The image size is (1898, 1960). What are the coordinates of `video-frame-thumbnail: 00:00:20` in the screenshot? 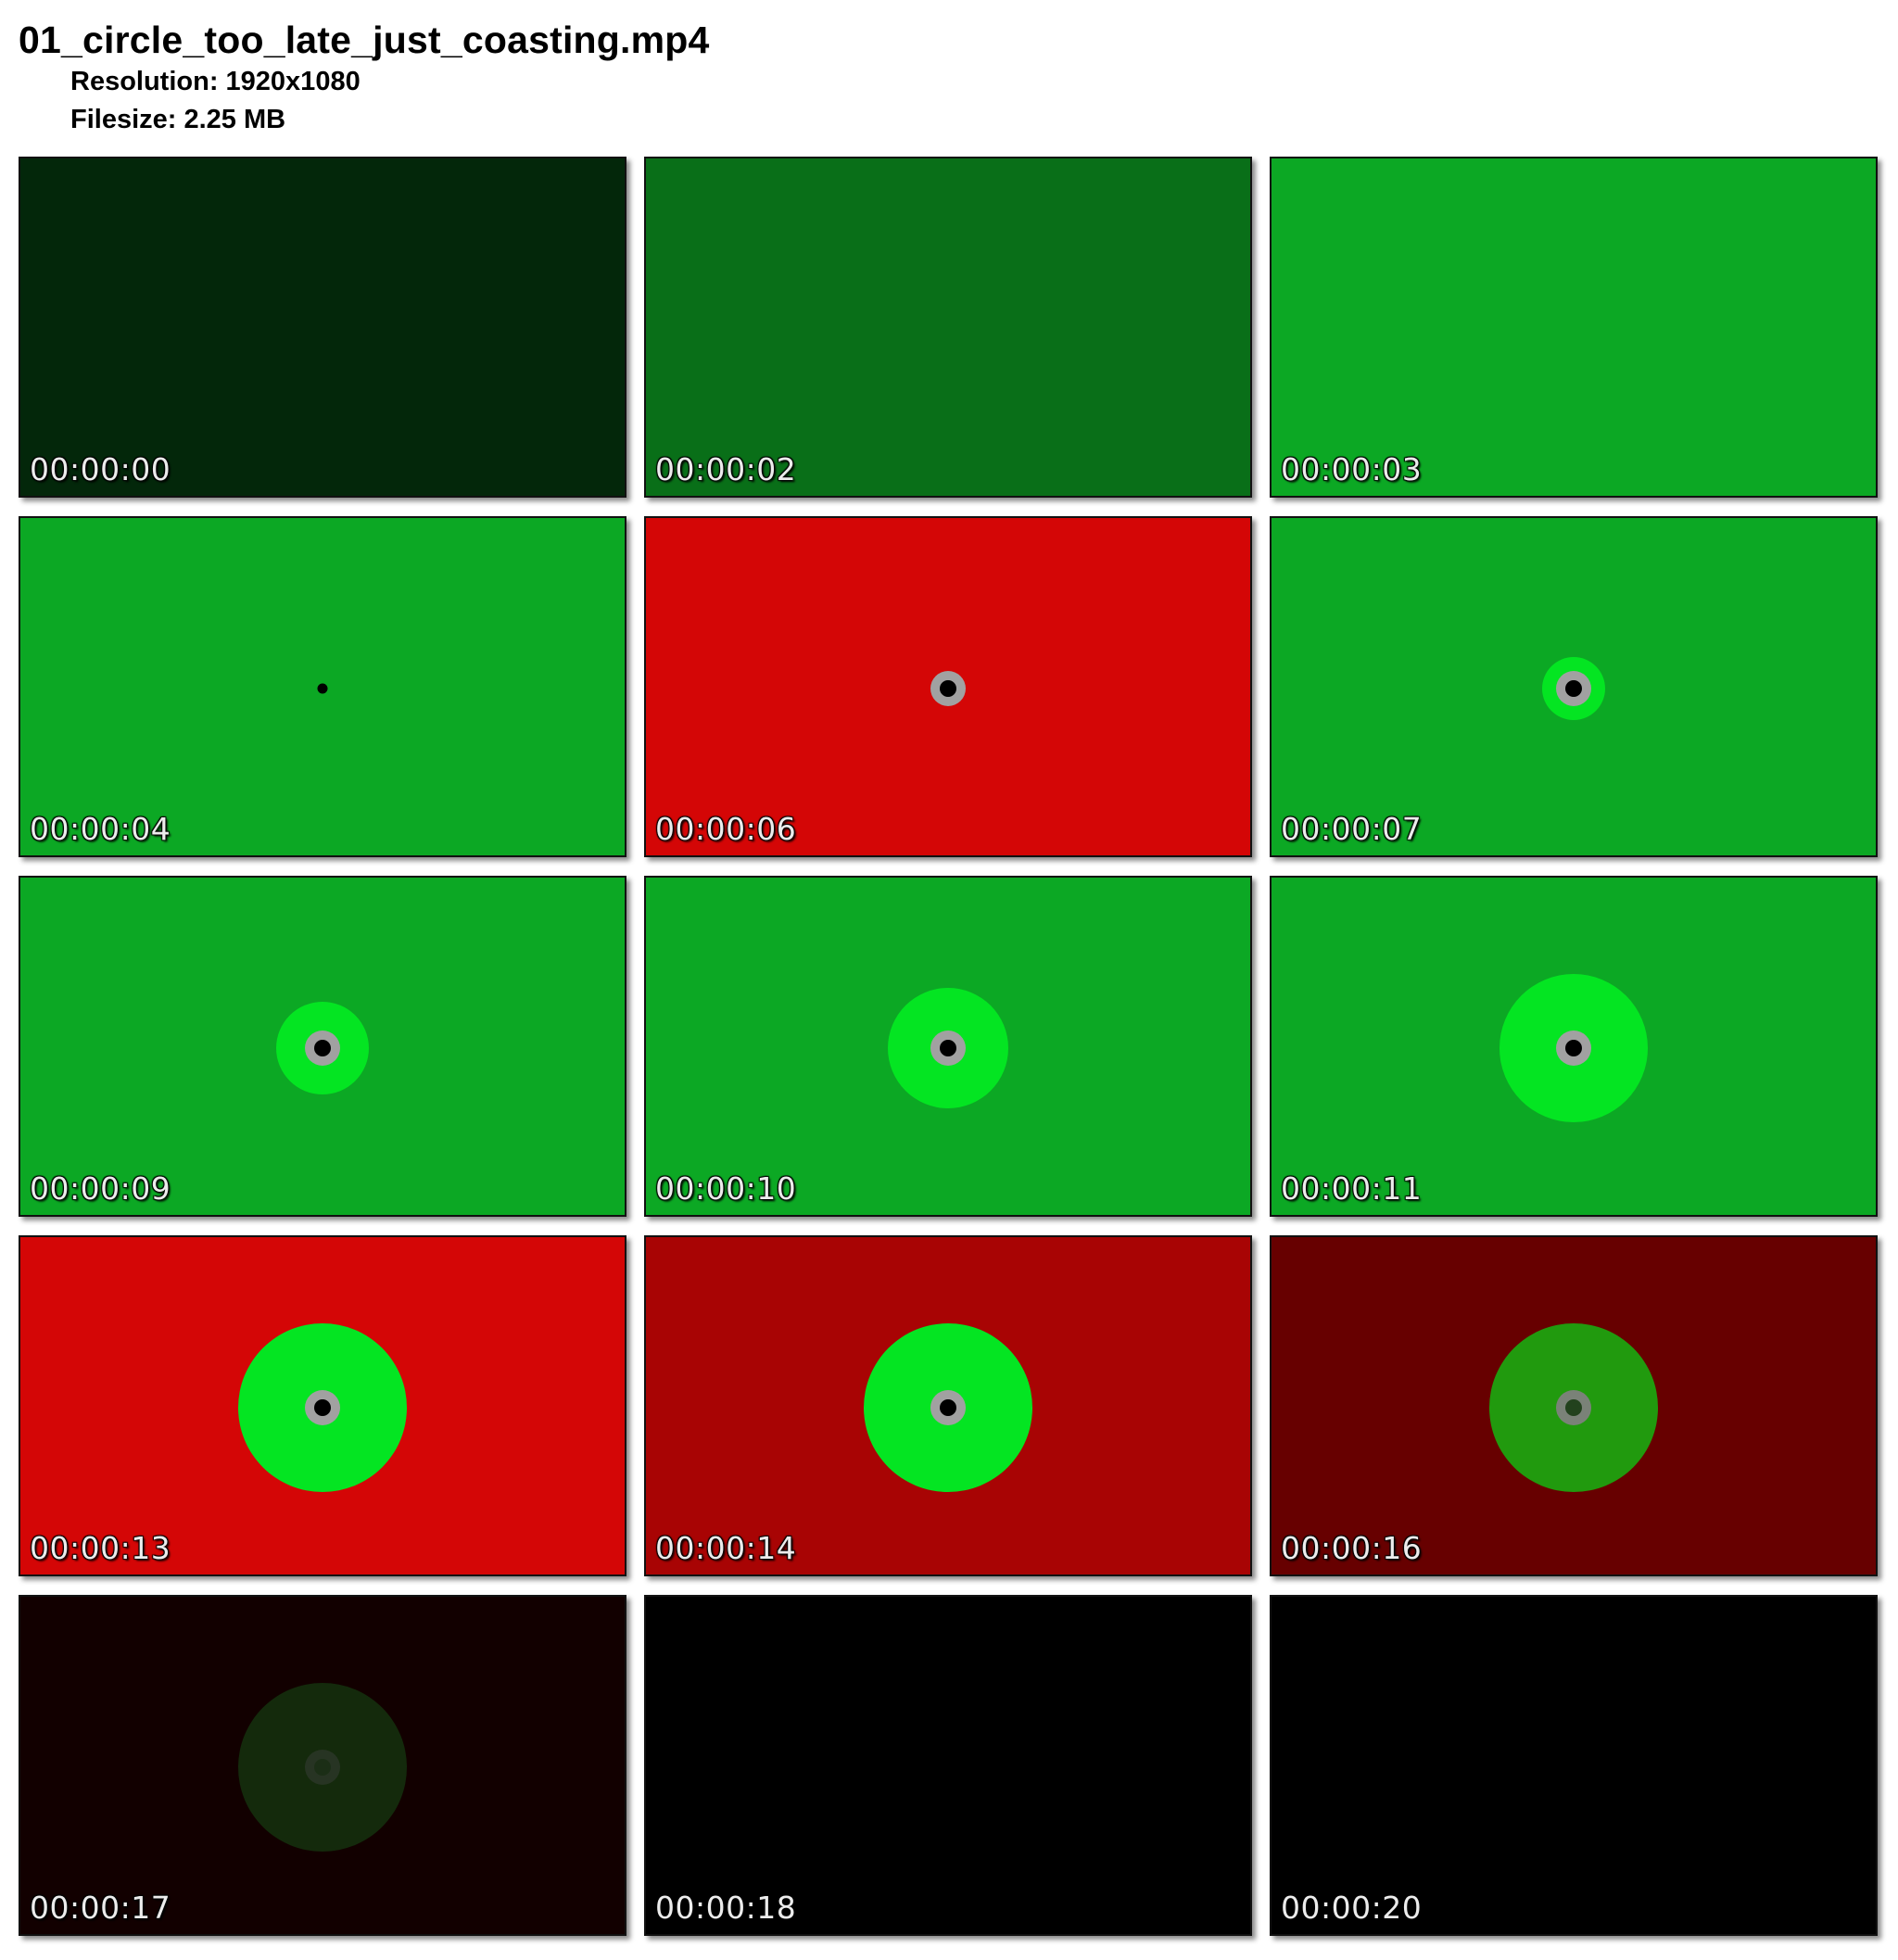 It's located at (1574, 1765).